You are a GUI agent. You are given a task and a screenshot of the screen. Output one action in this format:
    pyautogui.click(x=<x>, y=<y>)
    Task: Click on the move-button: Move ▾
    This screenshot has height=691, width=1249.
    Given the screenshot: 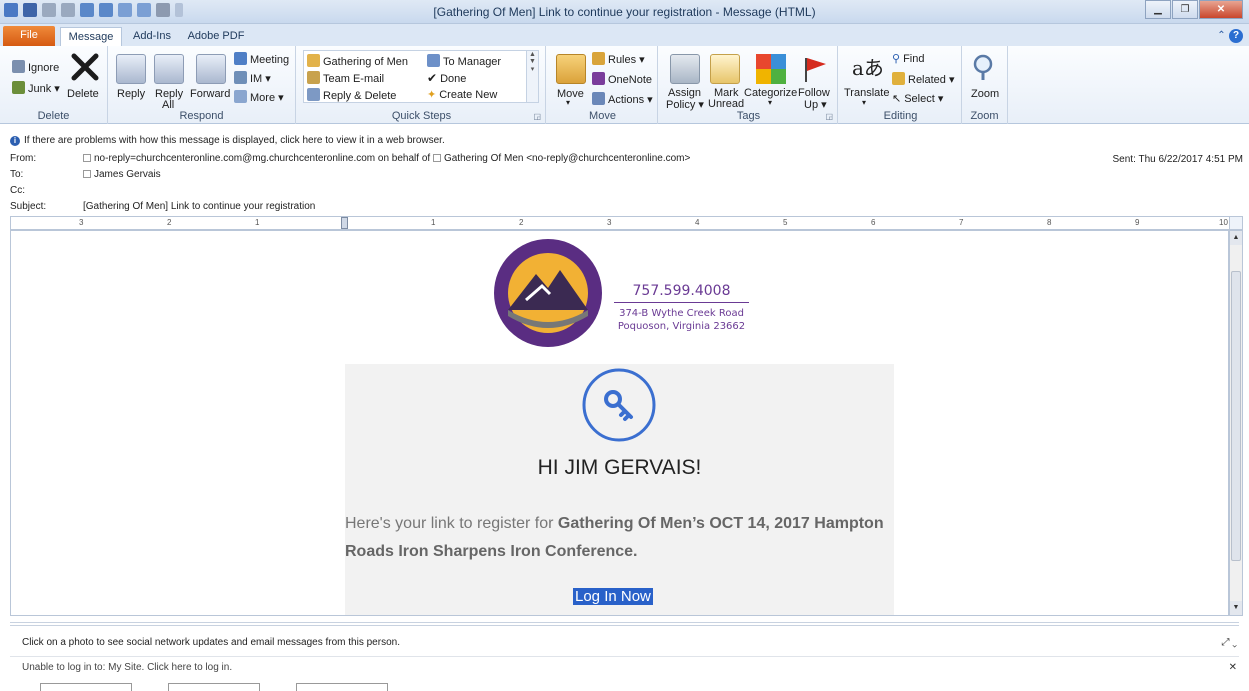 What is the action you would take?
    pyautogui.click(x=570, y=80)
    